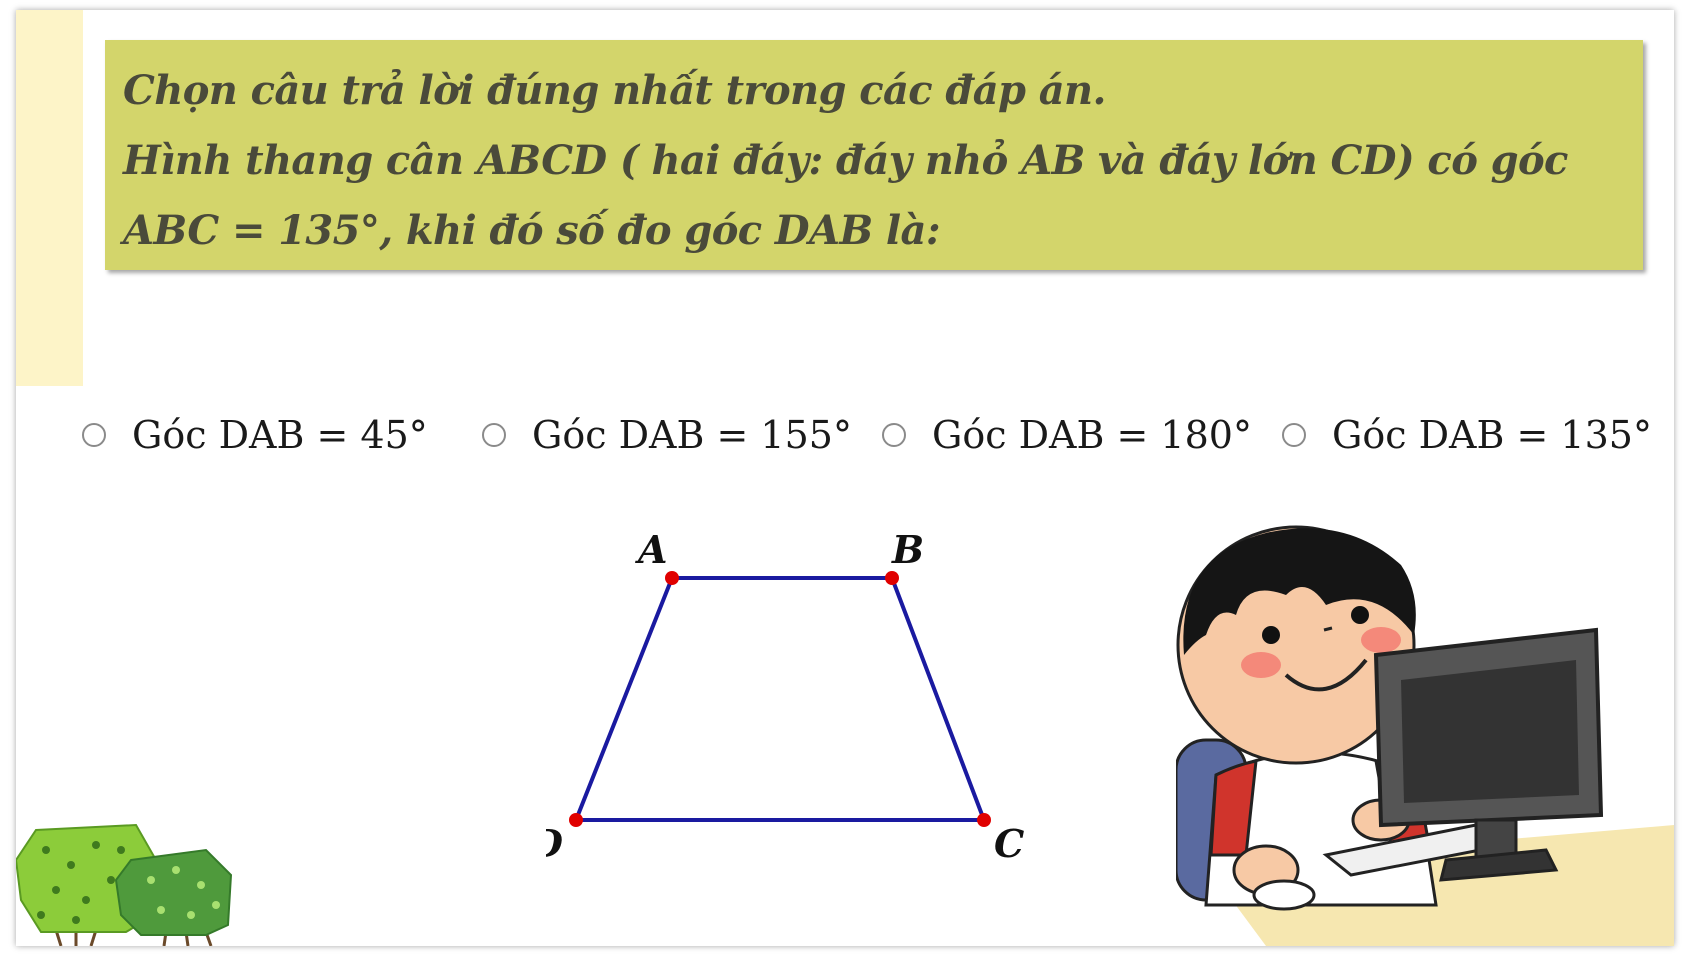  Describe the element at coordinates (651, 549) in the screenshot. I see `label-a: A` at that location.